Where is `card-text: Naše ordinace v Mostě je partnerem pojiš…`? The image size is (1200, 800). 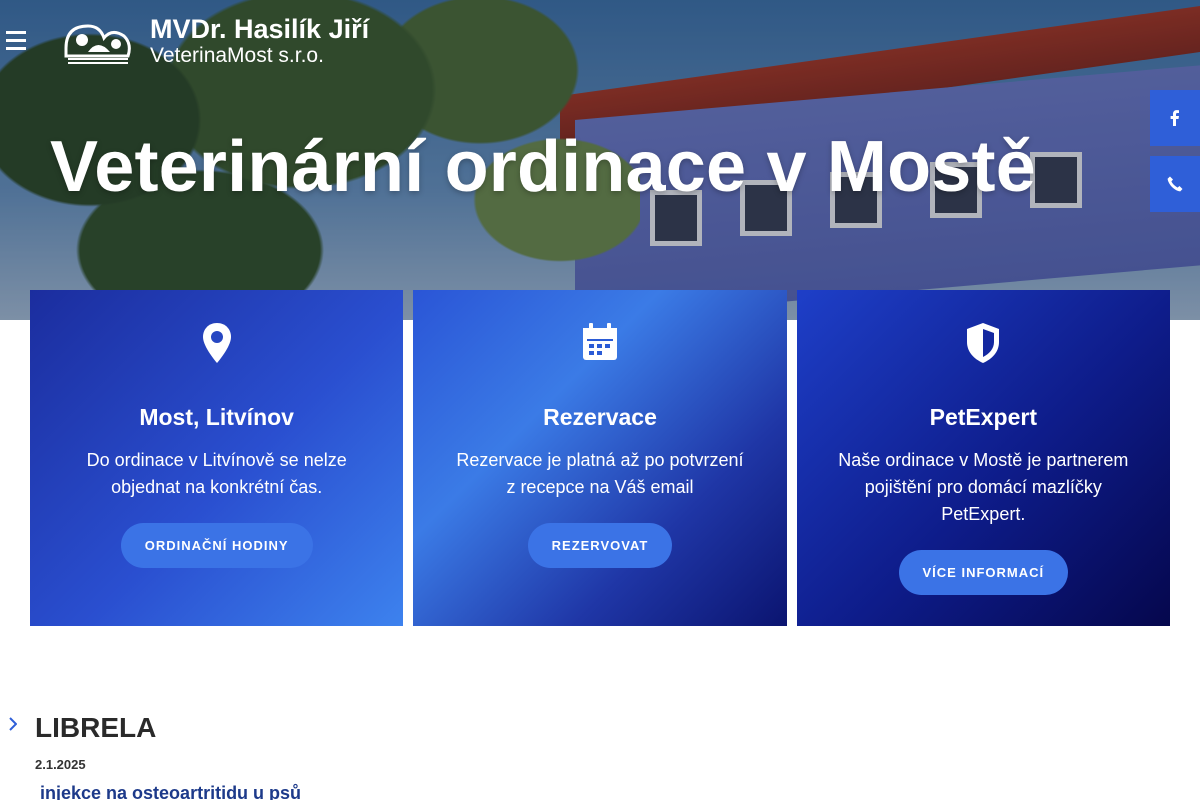 card-text: Naše ordinace v Mostě je partnerem pojiš… is located at coordinates (983, 487).